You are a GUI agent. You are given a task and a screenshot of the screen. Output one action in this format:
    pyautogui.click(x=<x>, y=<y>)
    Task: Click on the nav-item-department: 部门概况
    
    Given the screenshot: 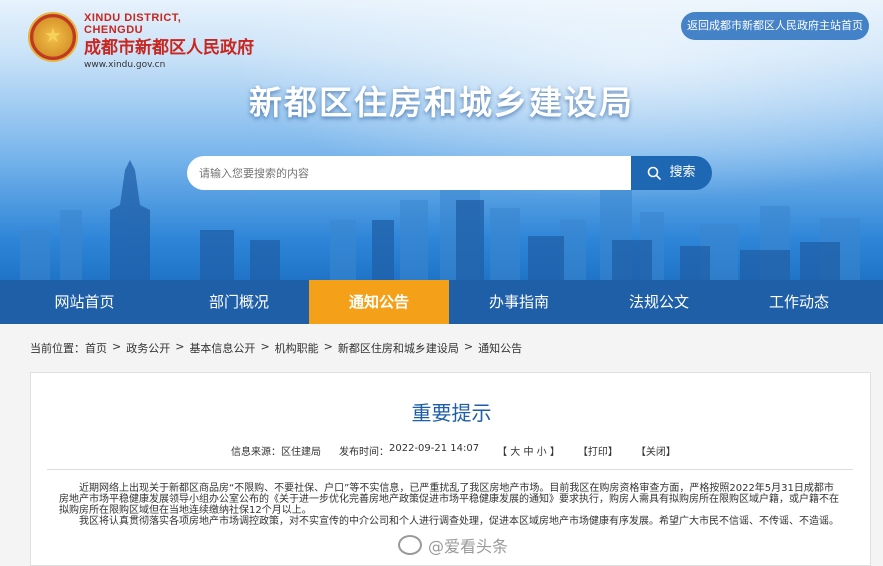 What is the action you would take?
    pyautogui.click(x=239, y=302)
    